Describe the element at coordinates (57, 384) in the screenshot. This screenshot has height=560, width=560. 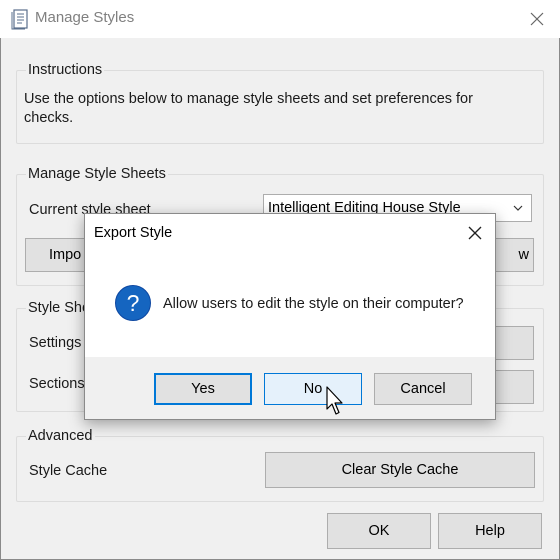
I see `sections-label: Sections` at that location.